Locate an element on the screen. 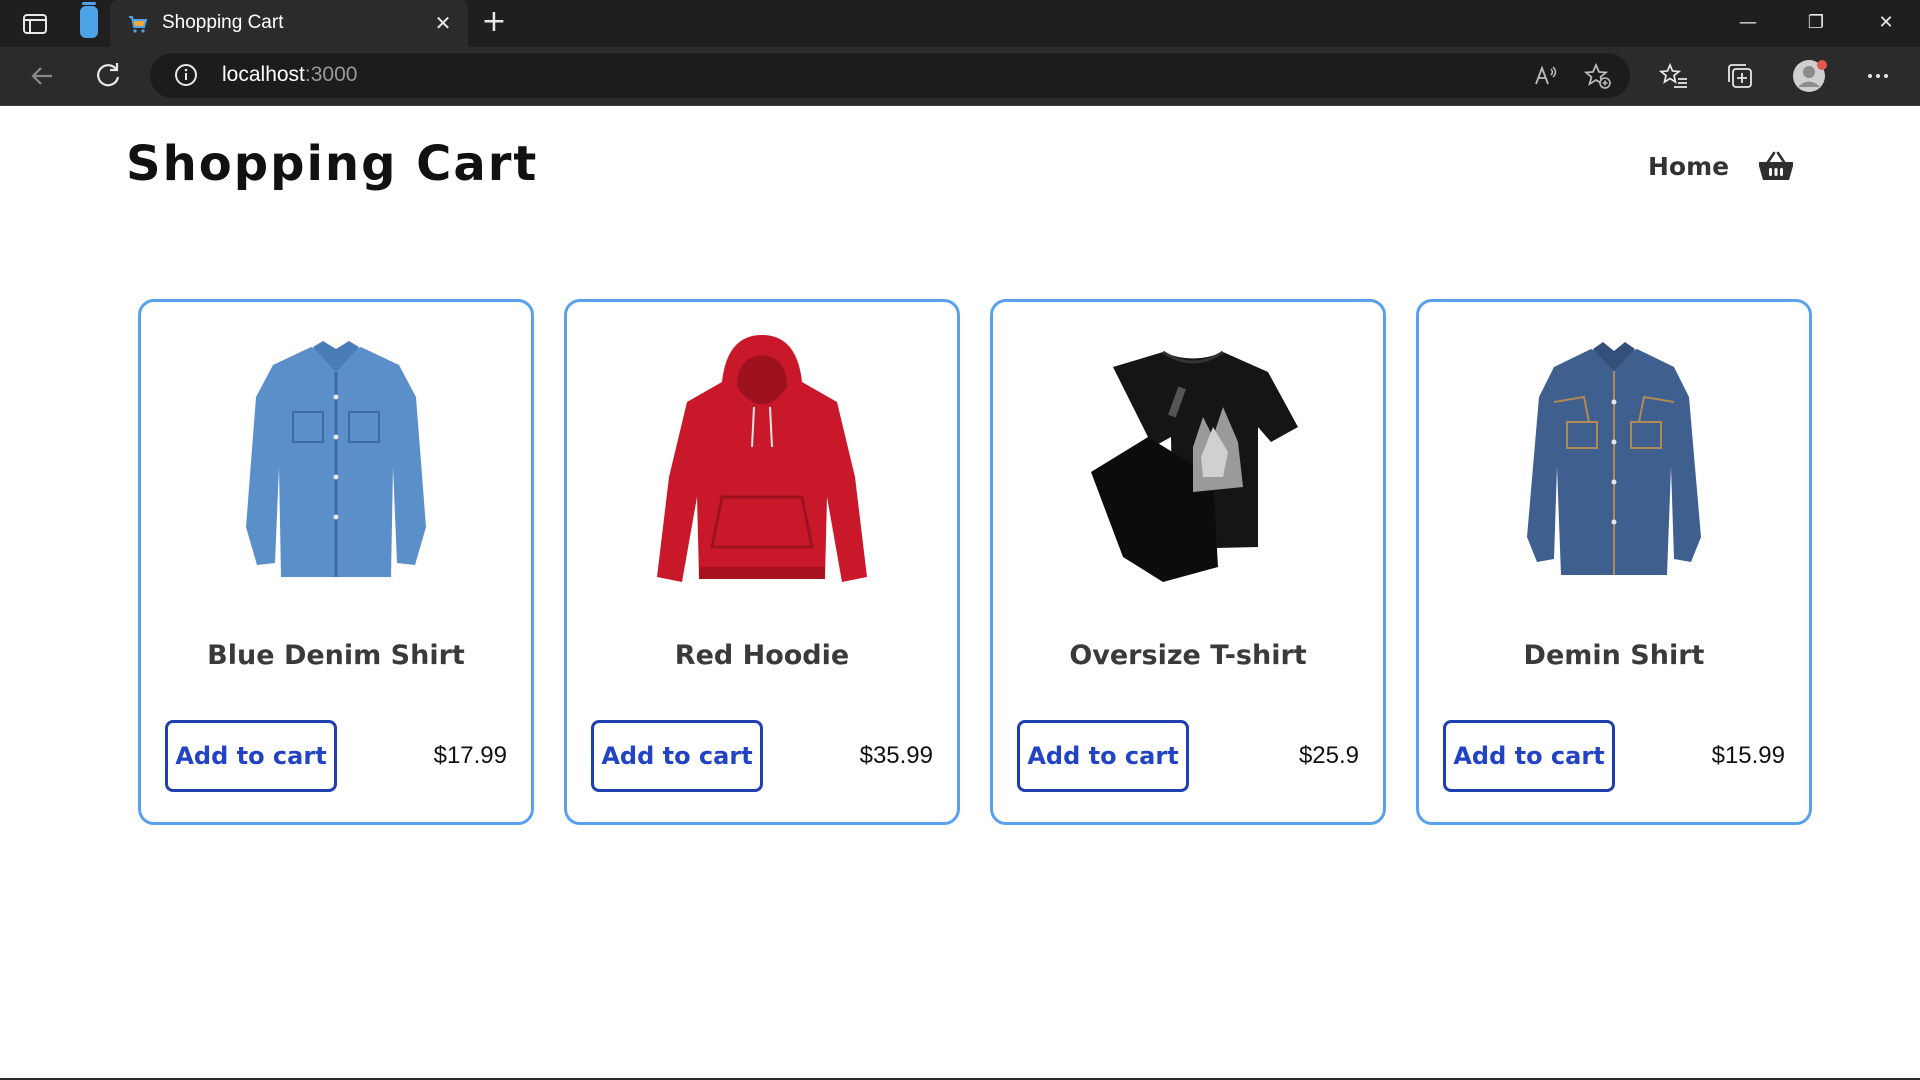 Image resolution: width=1920 pixels, height=1080 pixels. product-card: Oversize T-shirt Add to cart $25.9 is located at coordinates (1188, 562).